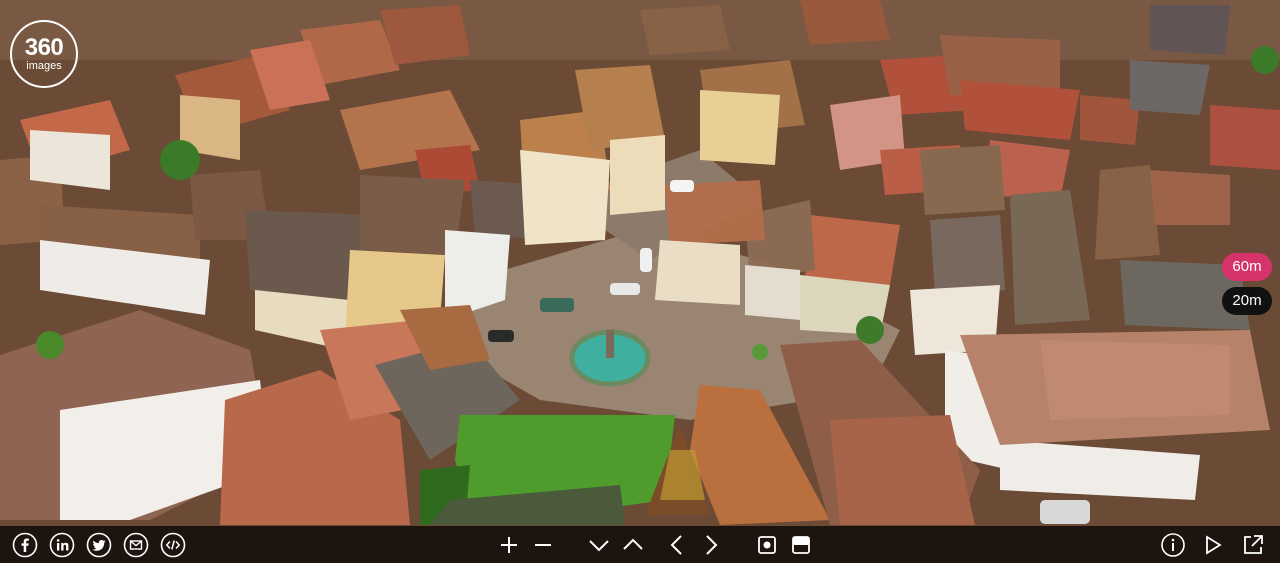 The image size is (1280, 563). I want to click on email-icon, so click(136, 545).